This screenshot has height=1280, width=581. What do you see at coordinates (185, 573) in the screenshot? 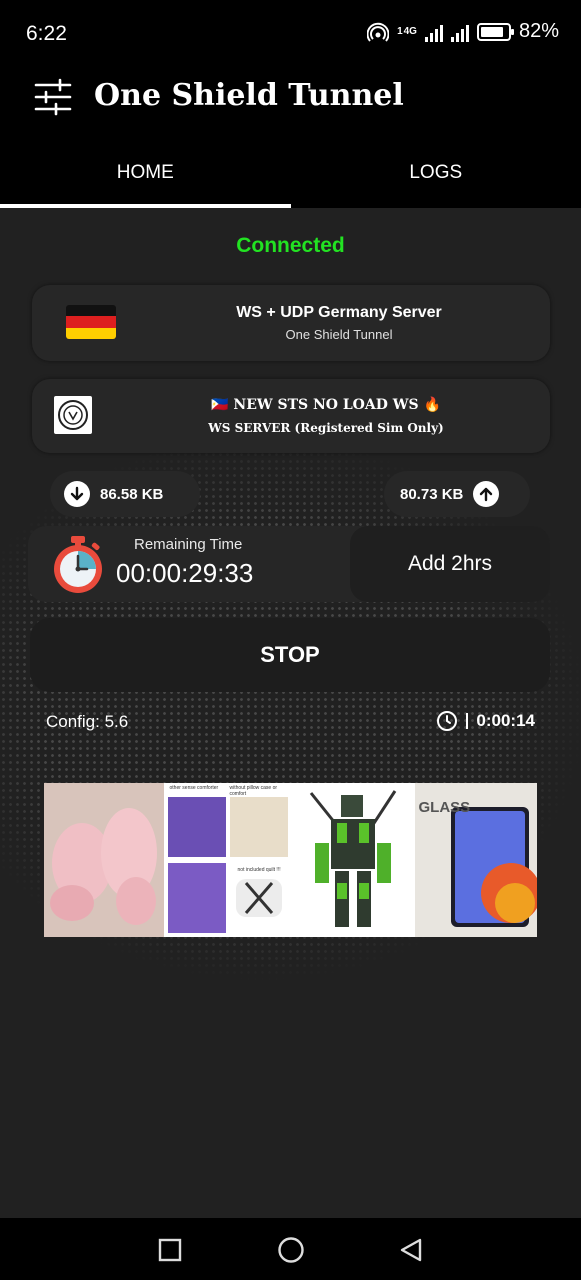
I see `remaining-time-value: 00:00:29:33` at bounding box center [185, 573].